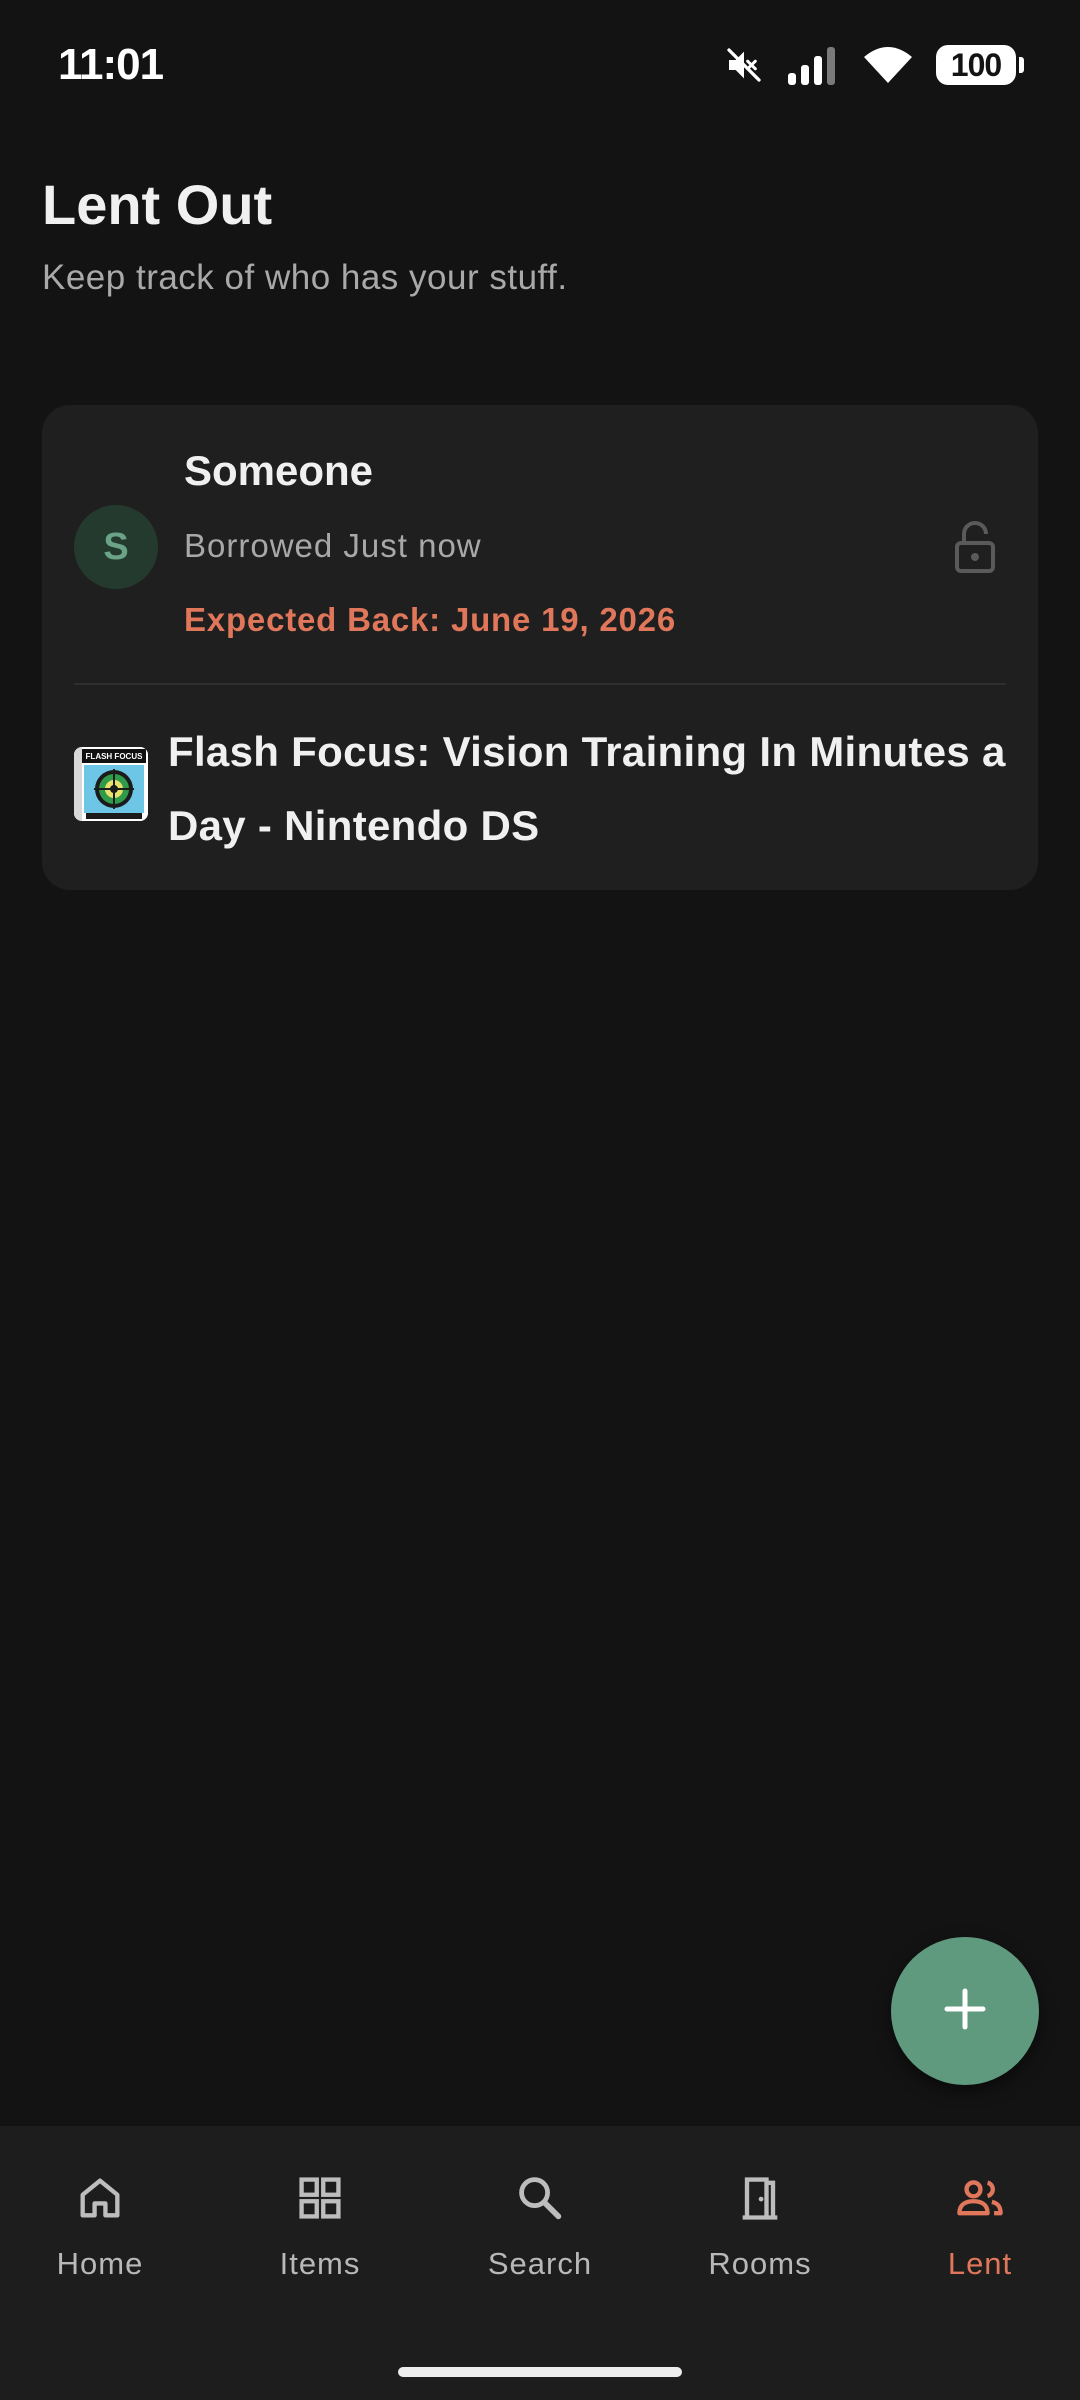  I want to click on page-subtitle: Keep track of who has your stuff., so click(305, 277).